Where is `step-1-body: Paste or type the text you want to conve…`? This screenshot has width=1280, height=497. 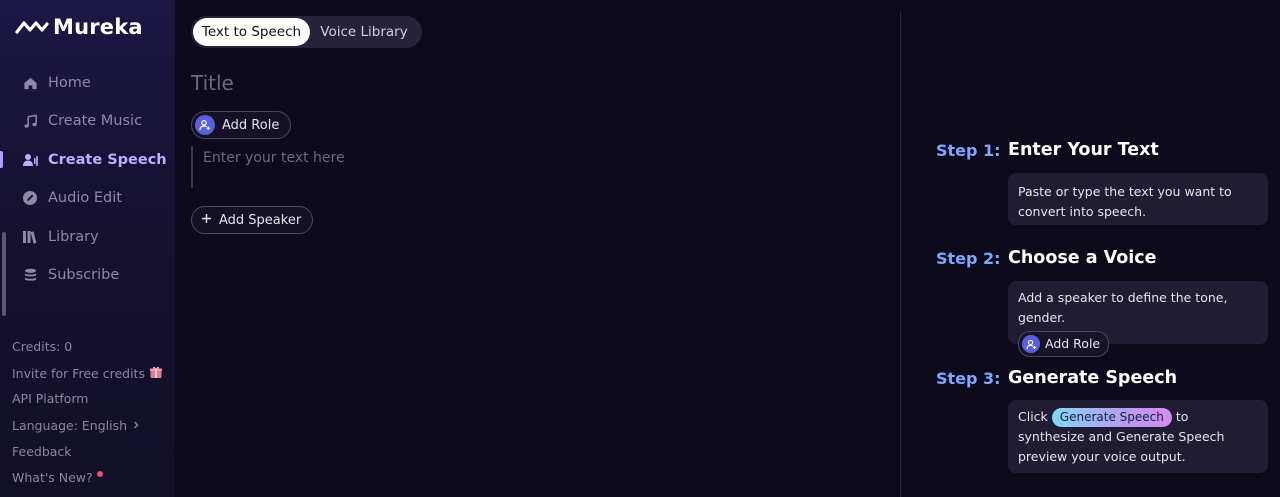 step-1-body: Paste or type the text you want to conve… is located at coordinates (1125, 201).